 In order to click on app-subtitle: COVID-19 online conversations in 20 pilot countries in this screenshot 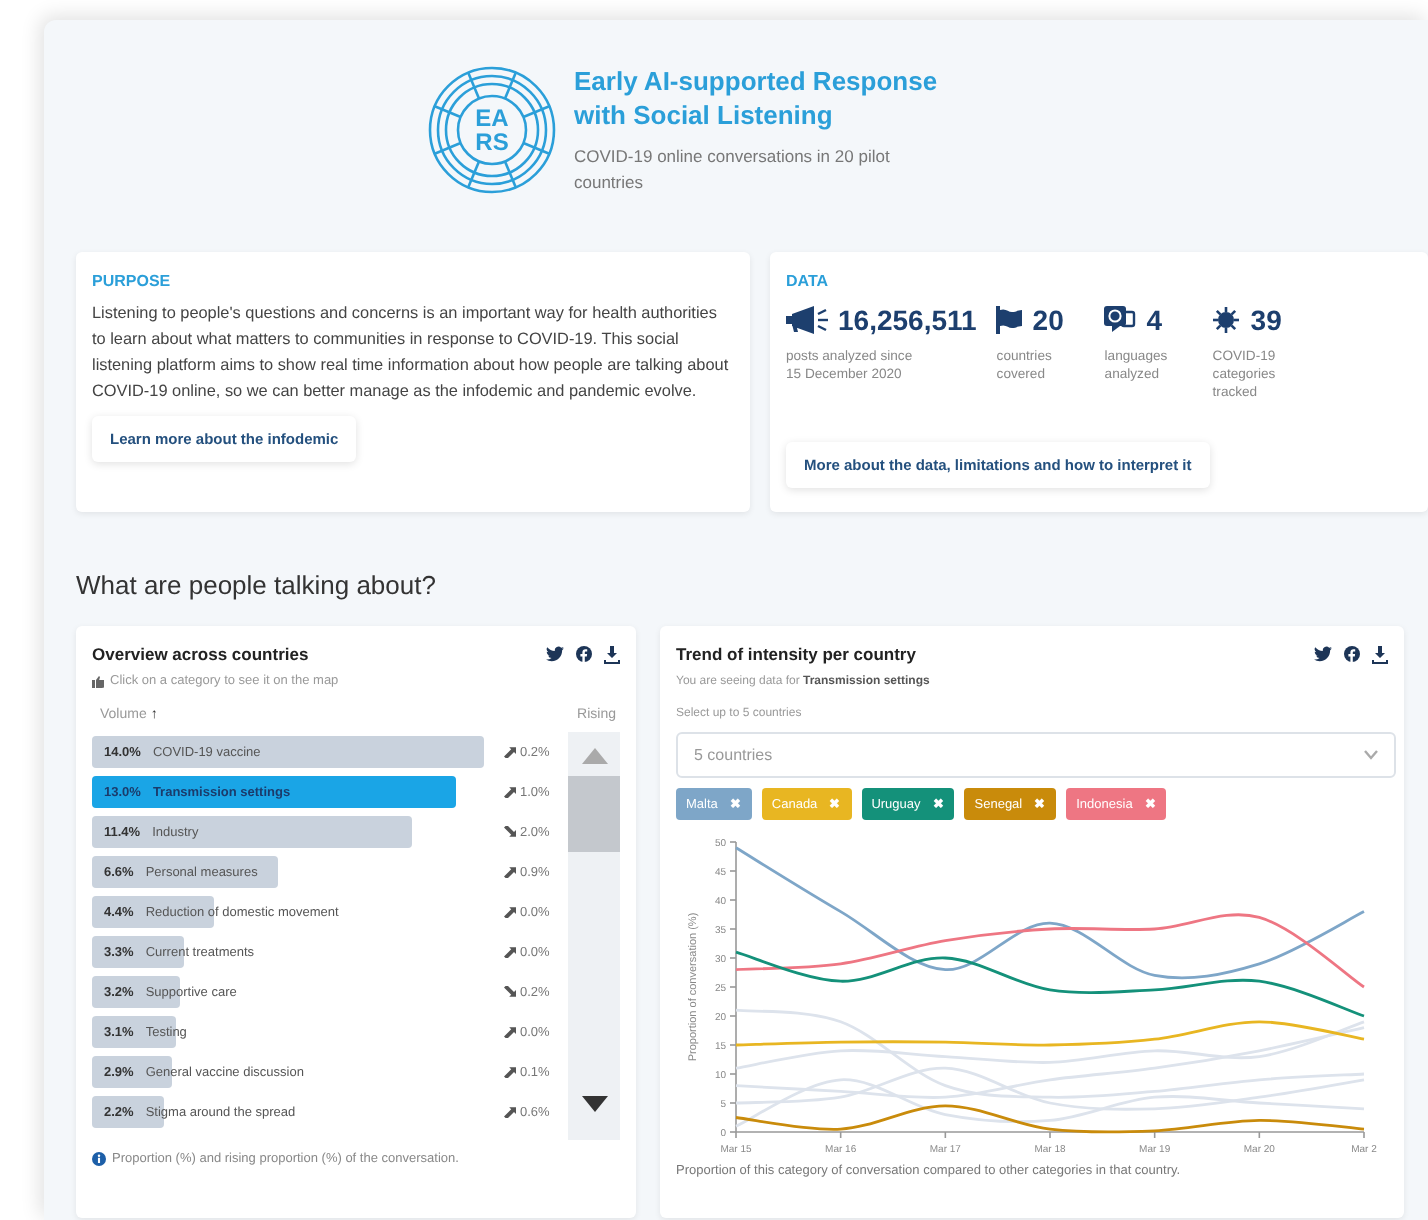, I will do `click(733, 170)`.